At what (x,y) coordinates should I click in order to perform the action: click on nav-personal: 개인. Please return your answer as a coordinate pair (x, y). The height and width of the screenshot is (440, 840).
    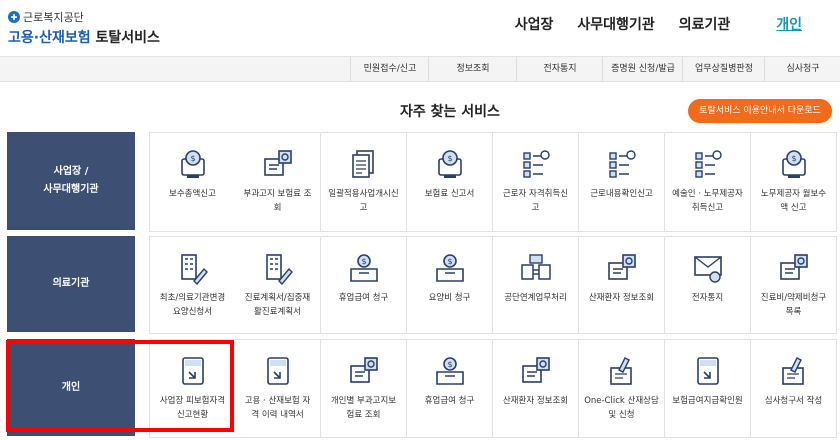
    Looking at the image, I should click on (789, 24).